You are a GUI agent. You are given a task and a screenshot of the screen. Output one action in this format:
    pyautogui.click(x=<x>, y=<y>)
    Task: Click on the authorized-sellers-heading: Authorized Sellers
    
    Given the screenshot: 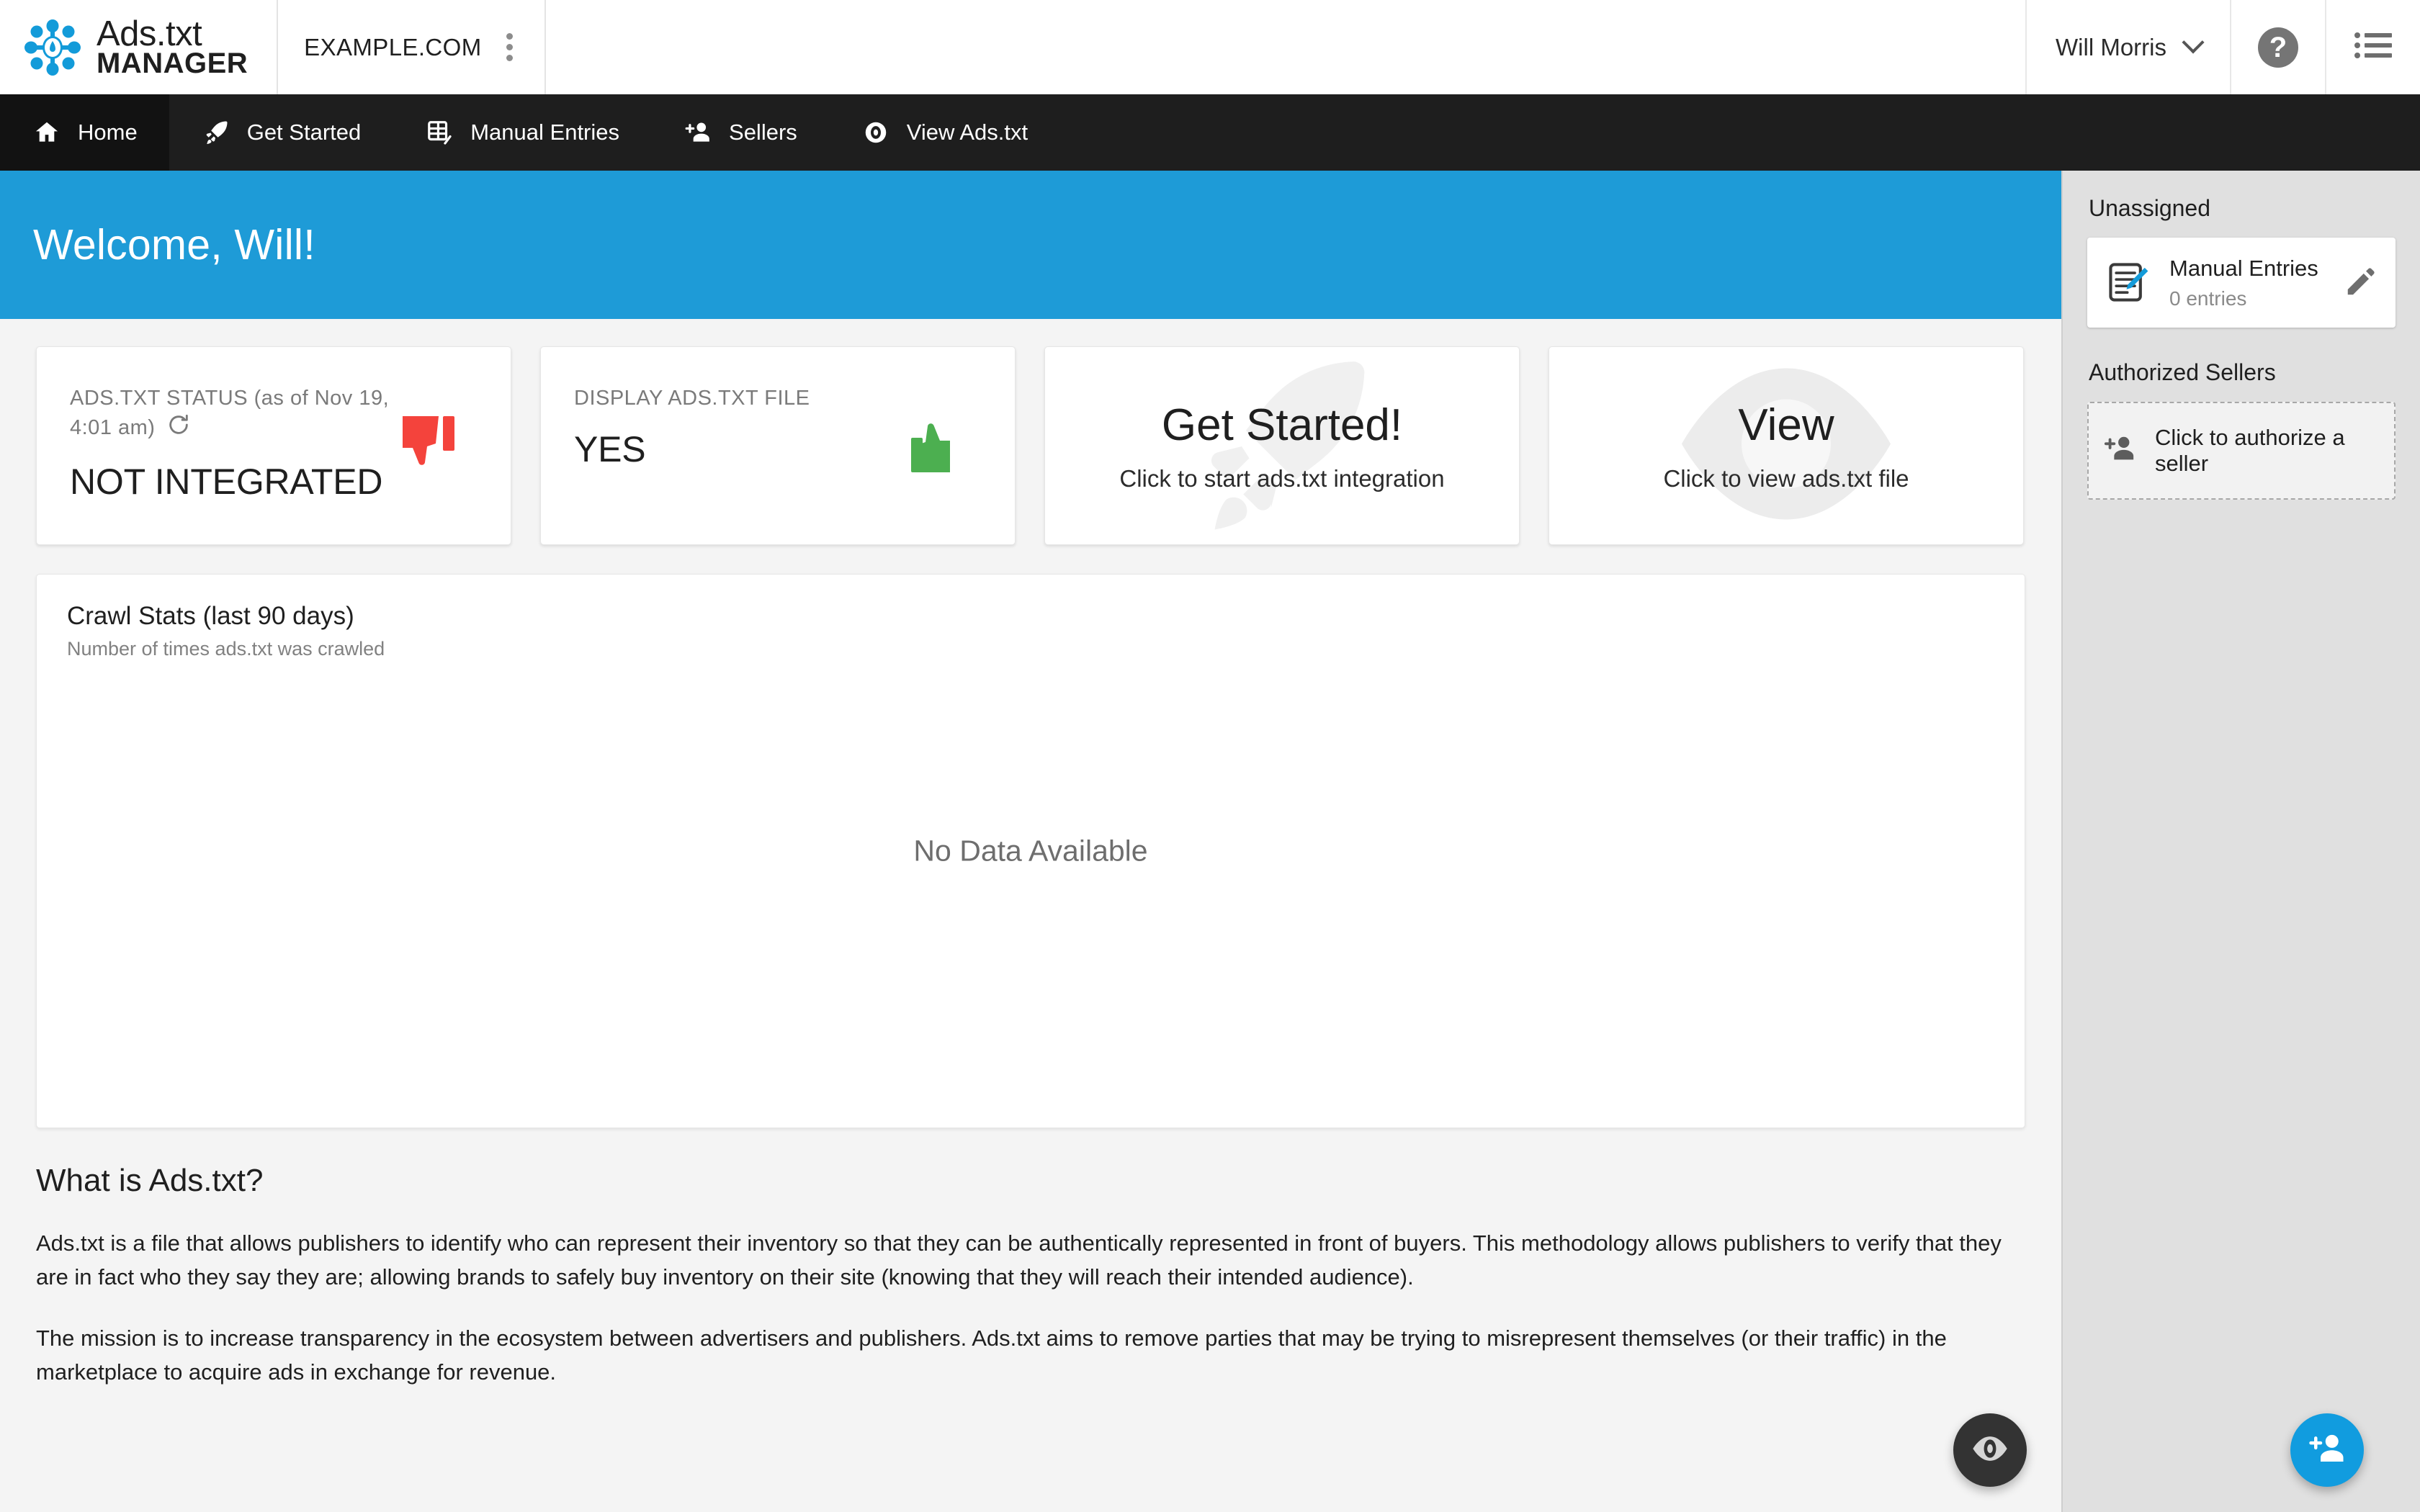 What is the action you would take?
    pyautogui.click(x=2182, y=372)
    